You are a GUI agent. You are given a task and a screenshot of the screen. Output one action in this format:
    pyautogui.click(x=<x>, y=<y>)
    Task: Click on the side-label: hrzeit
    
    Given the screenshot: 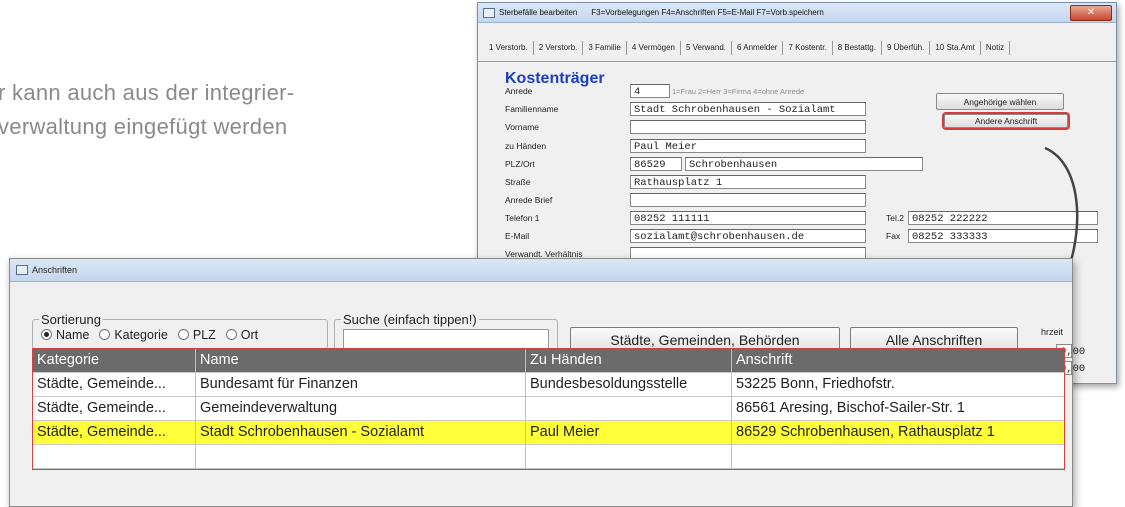 What is the action you would take?
    pyautogui.click(x=1052, y=332)
    